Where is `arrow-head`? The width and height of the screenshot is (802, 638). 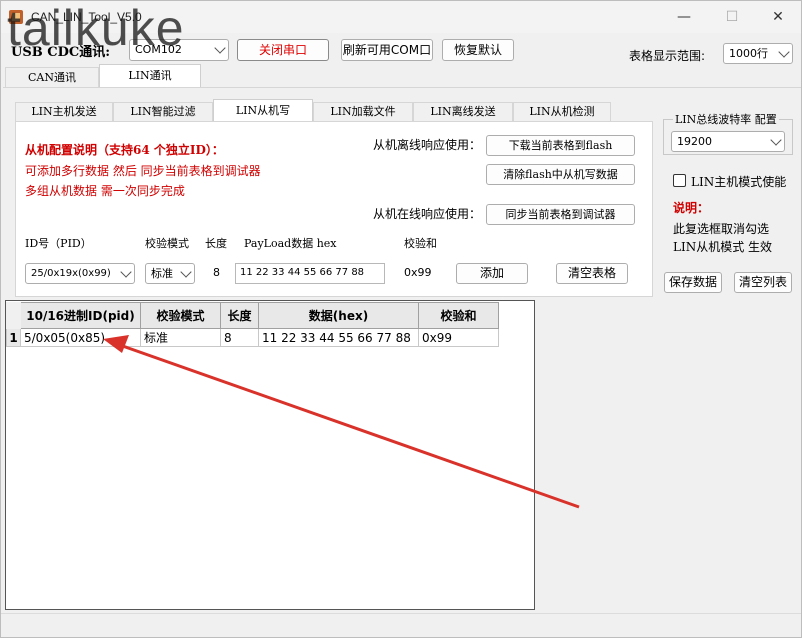 arrow-head is located at coordinates (116, 344).